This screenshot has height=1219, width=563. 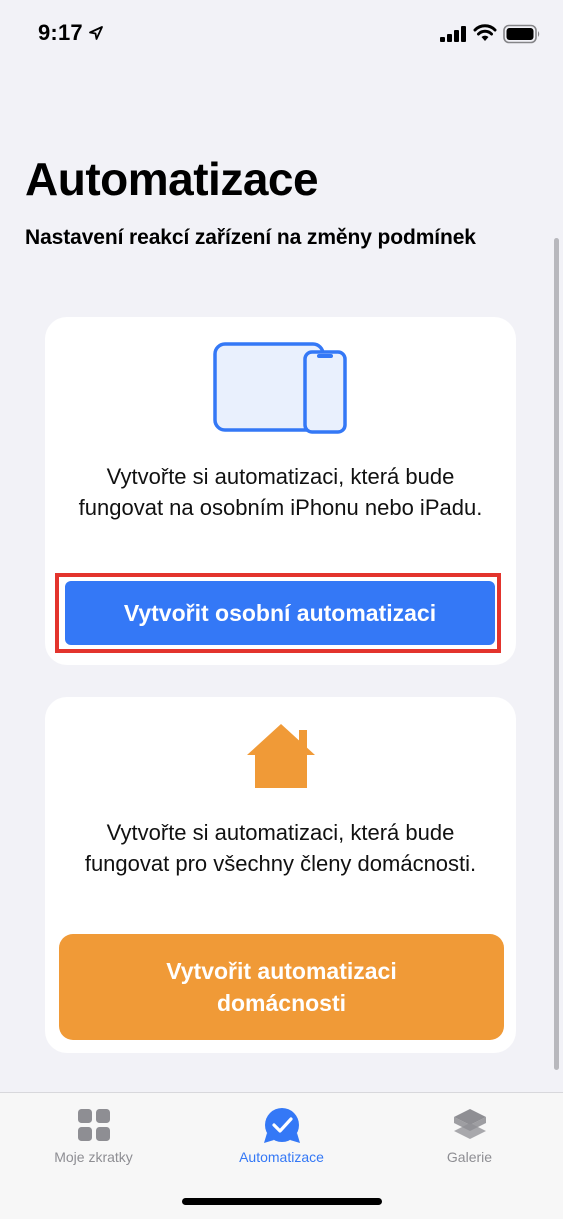 I want to click on tab-label: Automatizace, so click(x=281, y=1157).